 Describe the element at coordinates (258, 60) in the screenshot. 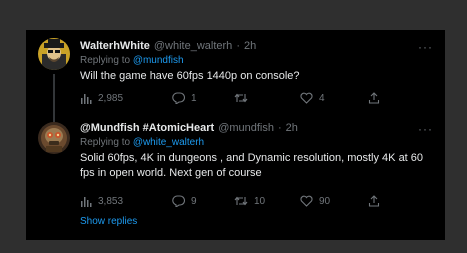

I see `replying-to: Replying to @mundfish` at that location.